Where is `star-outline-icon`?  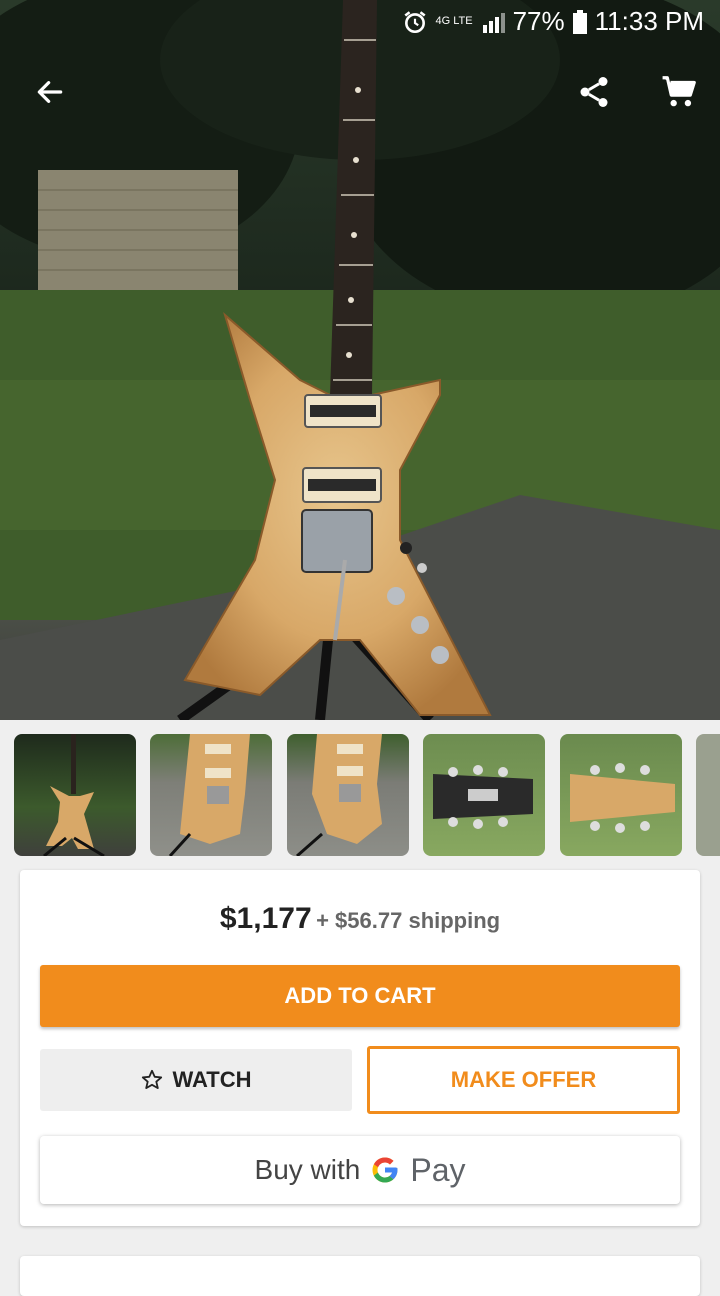 star-outline-icon is located at coordinates (152, 1079).